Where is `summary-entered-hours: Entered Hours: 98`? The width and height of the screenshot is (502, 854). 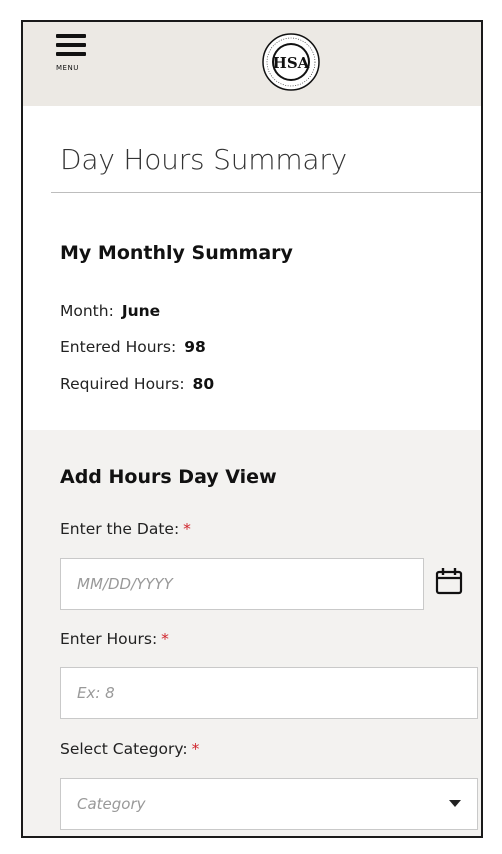
summary-entered-hours: Entered Hours: 98 is located at coordinates (133, 347).